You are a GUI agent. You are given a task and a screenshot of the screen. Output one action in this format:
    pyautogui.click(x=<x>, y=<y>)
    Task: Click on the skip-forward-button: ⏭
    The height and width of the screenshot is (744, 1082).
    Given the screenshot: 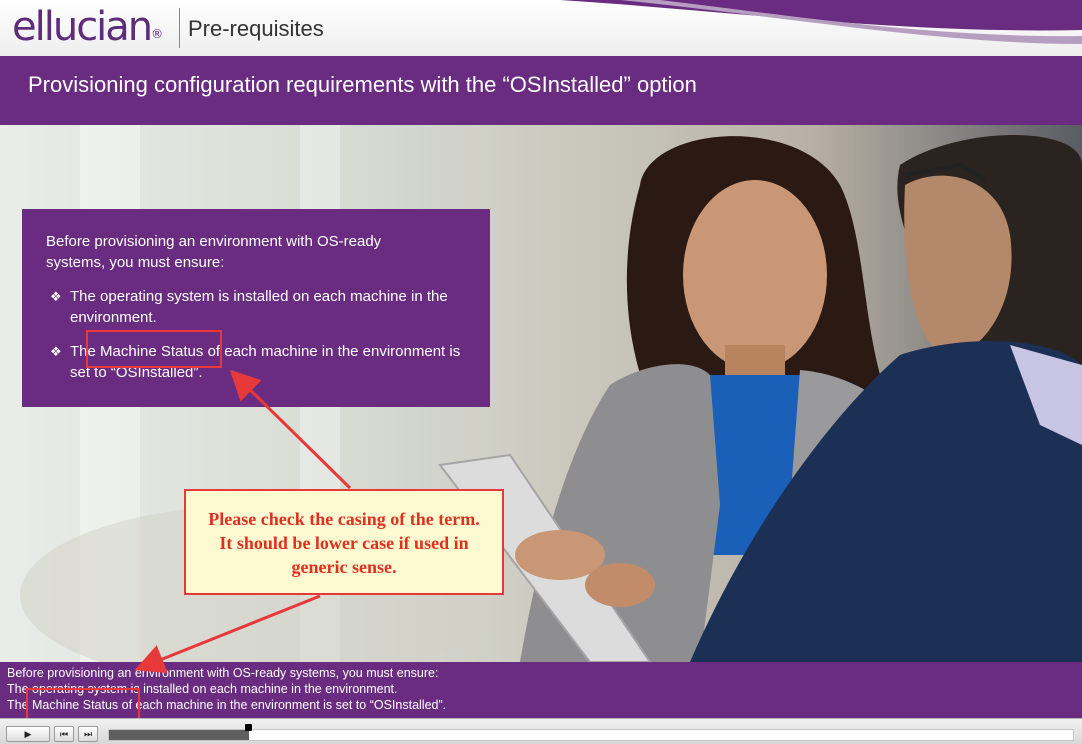 What is the action you would take?
    pyautogui.click(x=88, y=734)
    